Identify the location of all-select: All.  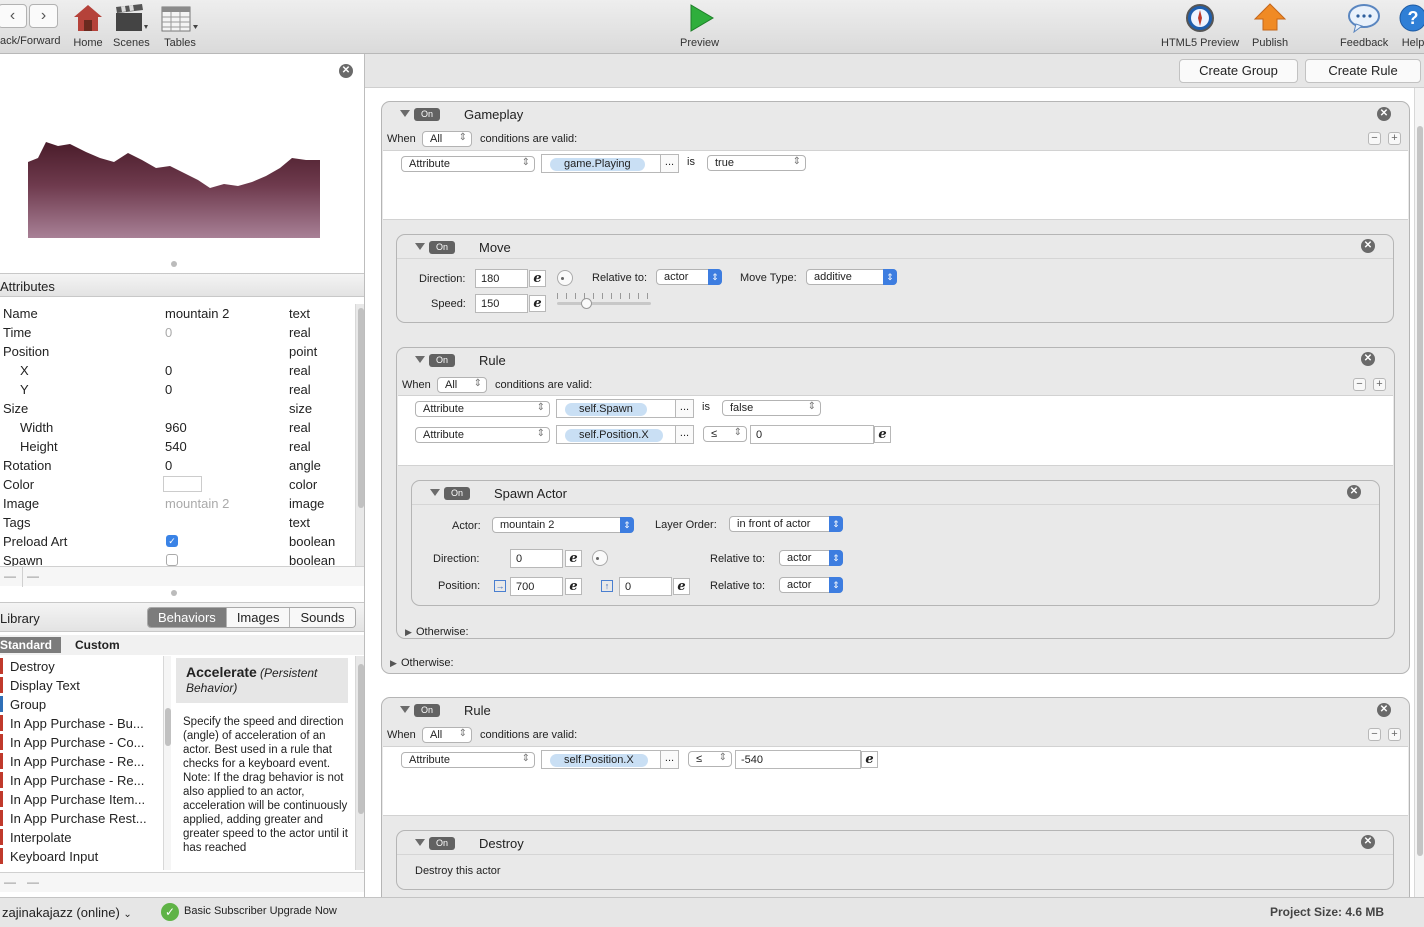
(462, 385).